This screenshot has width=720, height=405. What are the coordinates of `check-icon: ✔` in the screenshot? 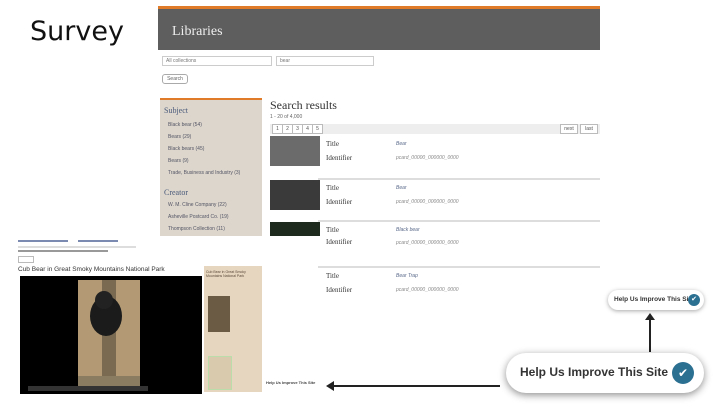 It's located at (683, 373).